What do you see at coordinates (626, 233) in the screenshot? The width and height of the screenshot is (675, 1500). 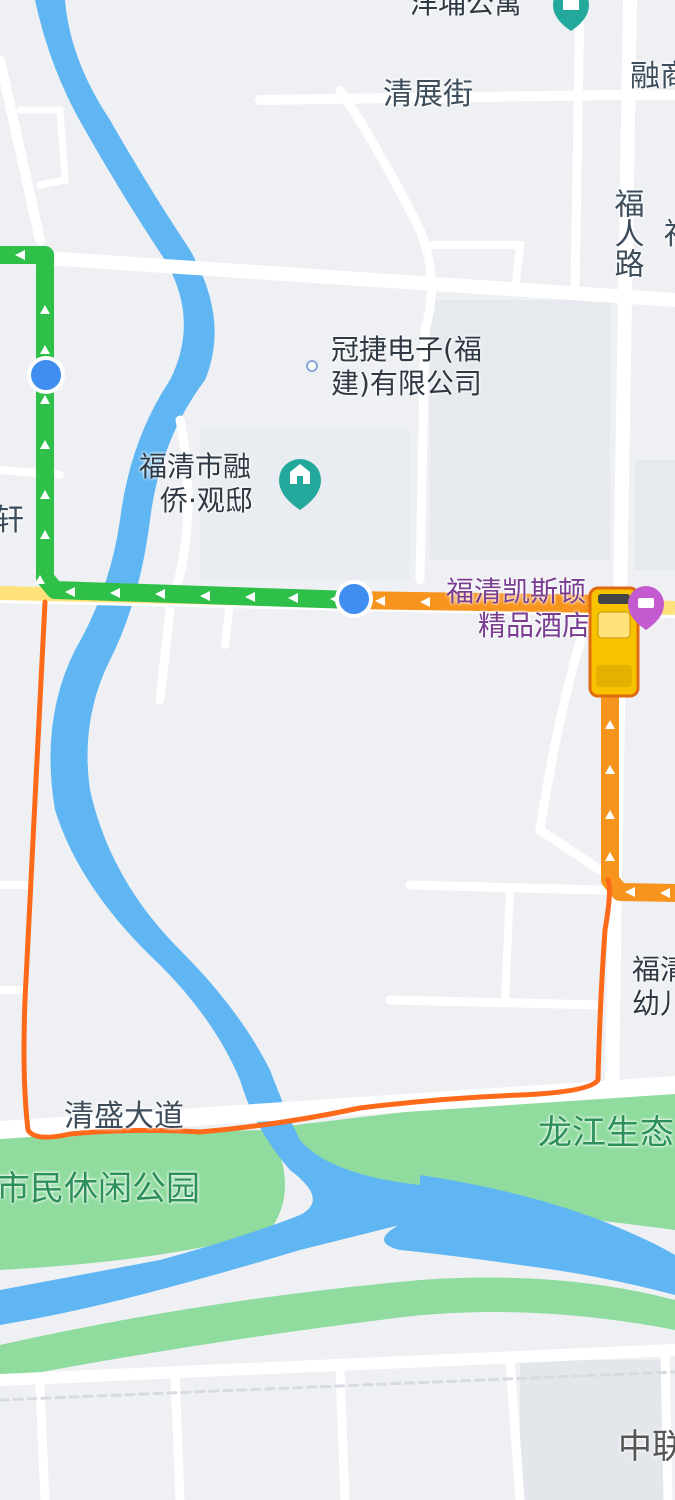 I see `road-label-furen: 福人路` at bounding box center [626, 233].